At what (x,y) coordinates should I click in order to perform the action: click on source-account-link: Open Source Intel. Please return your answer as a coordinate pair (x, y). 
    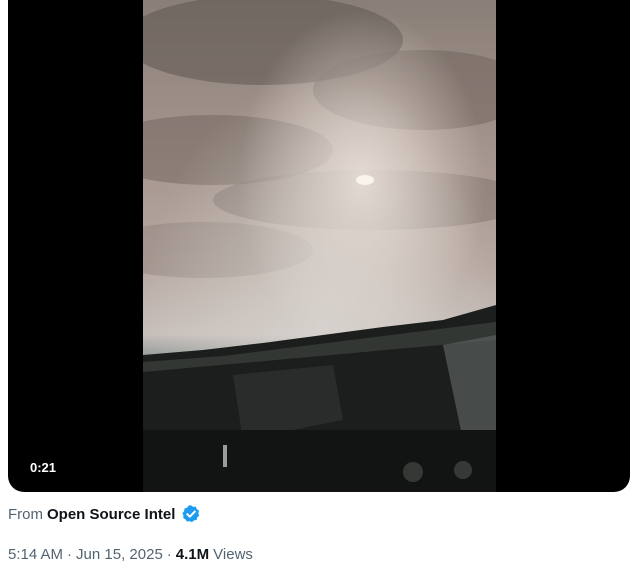
    Looking at the image, I should click on (111, 514).